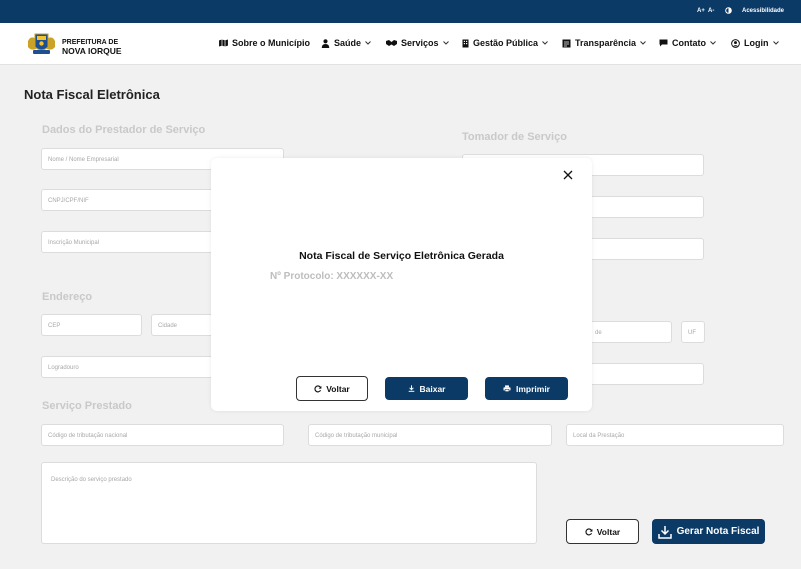 The image size is (801, 569). I want to click on print-button: Imprimir, so click(526, 388).